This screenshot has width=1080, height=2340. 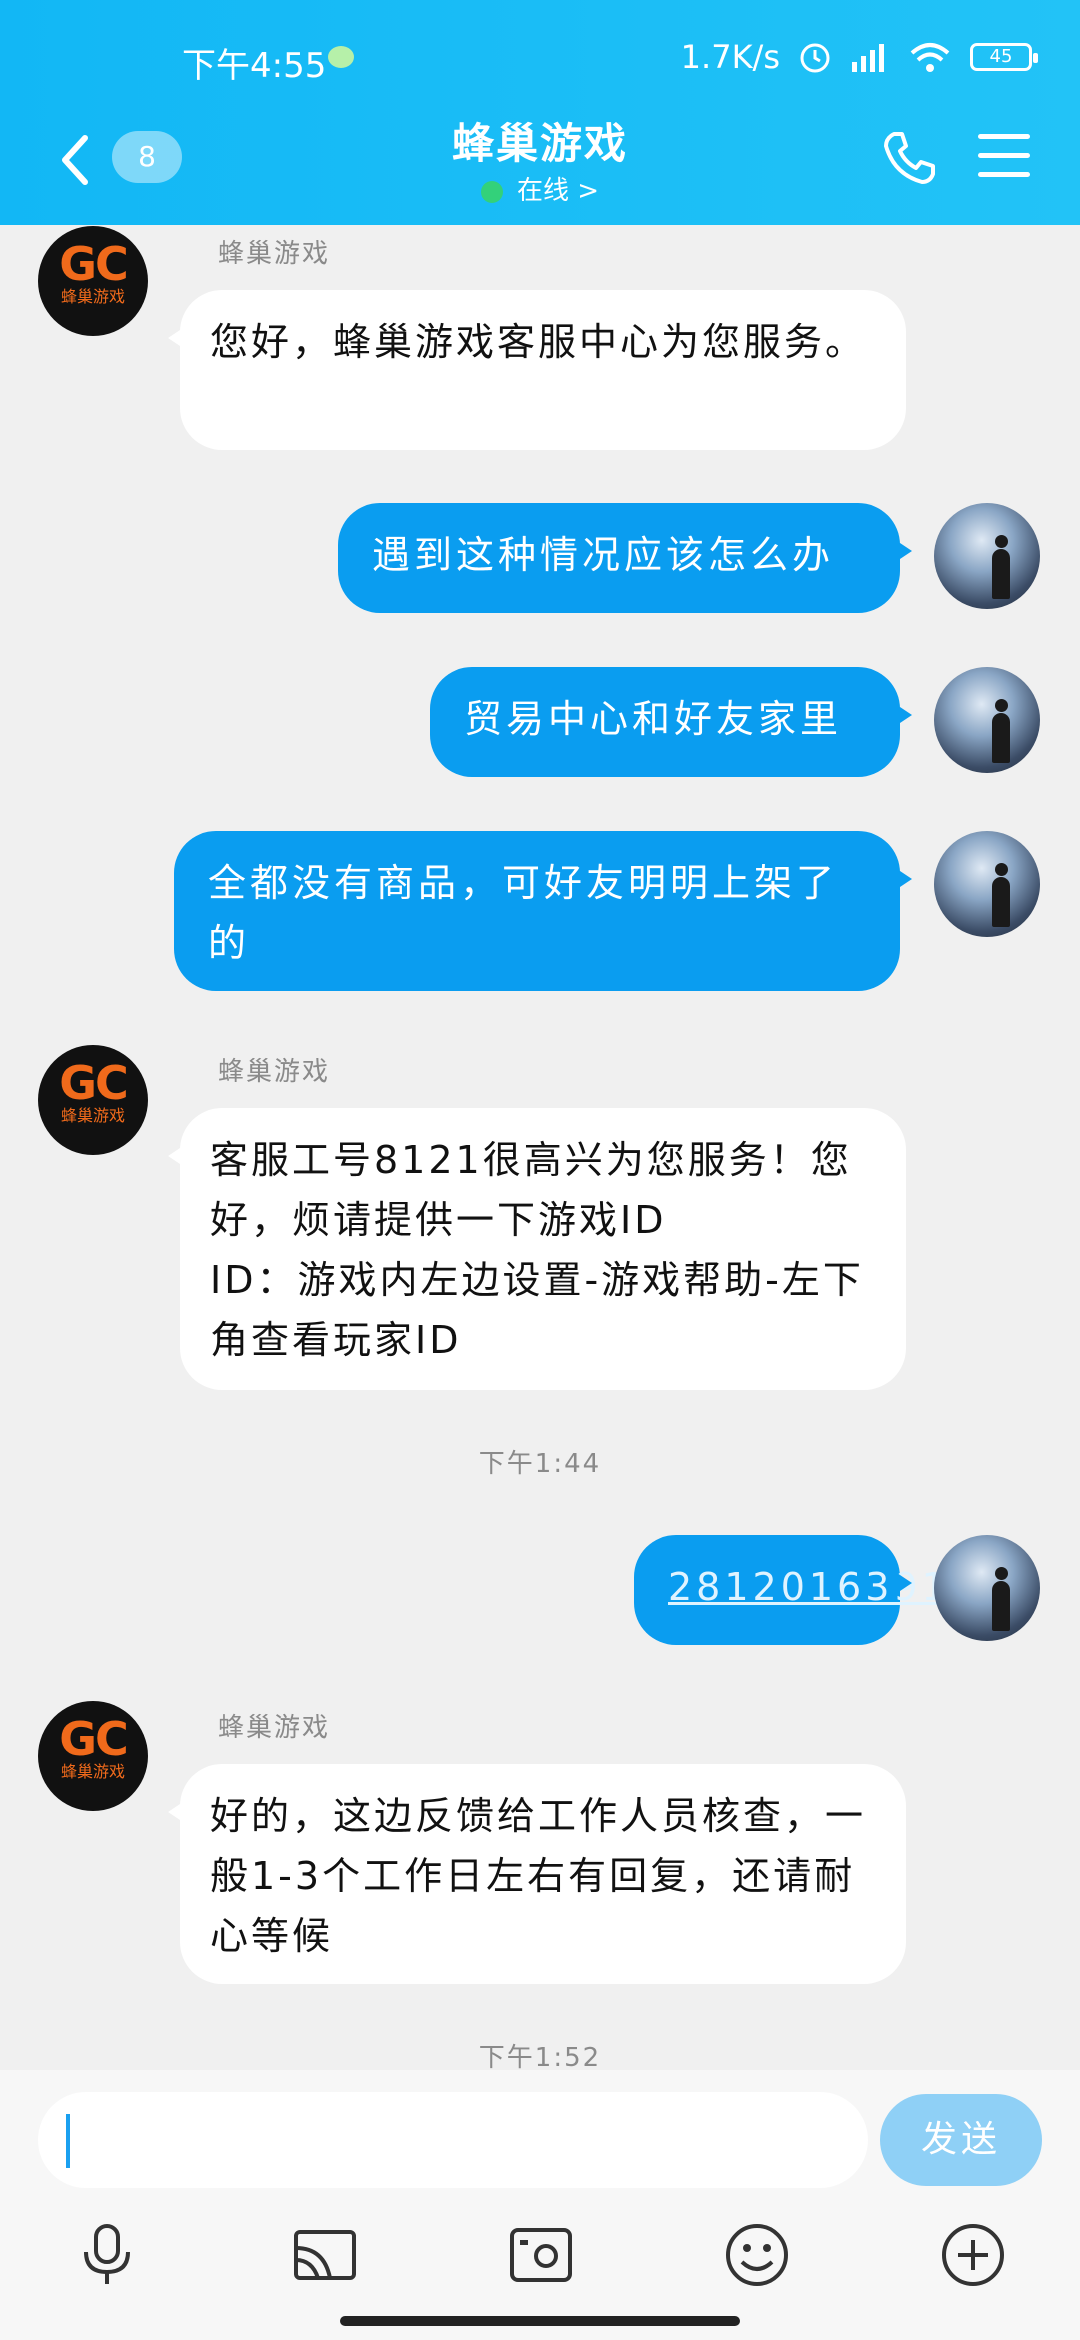 I want to click on header: 下午4:55 1.7K/s 45 8 蜂巢游戏 在线 >, so click(x=540, y=112).